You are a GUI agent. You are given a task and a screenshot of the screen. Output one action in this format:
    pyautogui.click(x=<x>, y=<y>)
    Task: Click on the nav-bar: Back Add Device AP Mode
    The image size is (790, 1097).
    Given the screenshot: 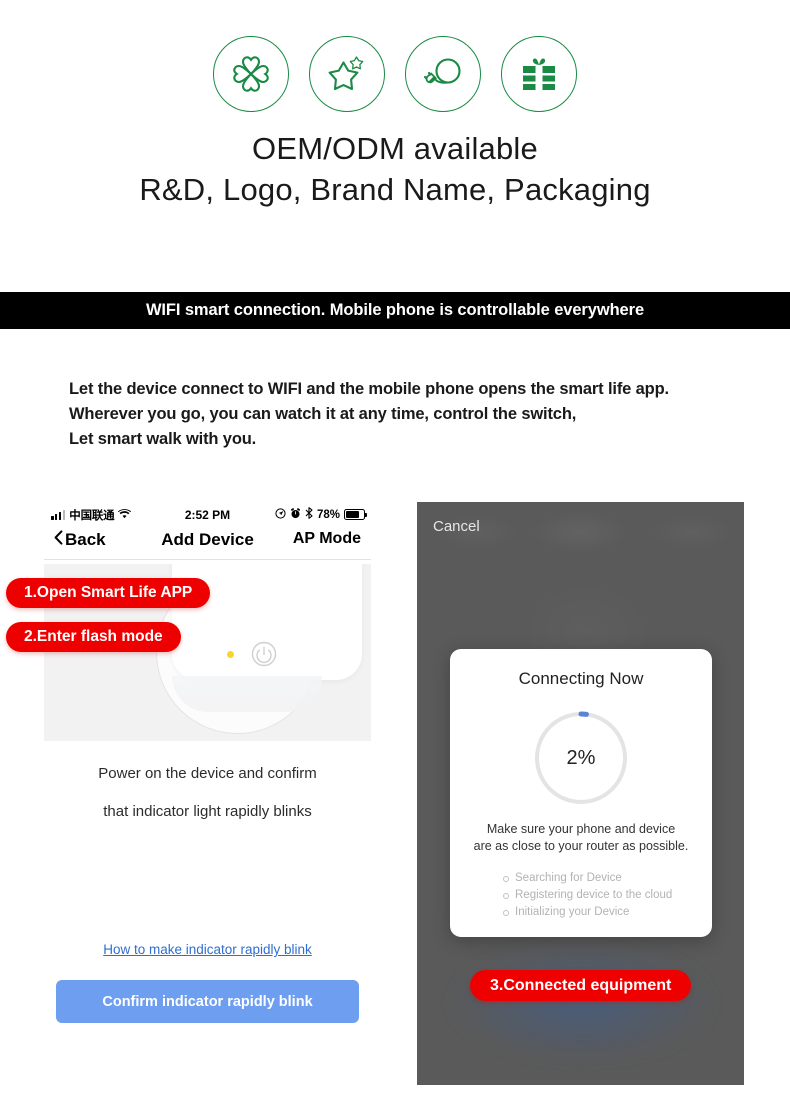 What is the action you would take?
    pyautogui.click(x=207, y=543)
    